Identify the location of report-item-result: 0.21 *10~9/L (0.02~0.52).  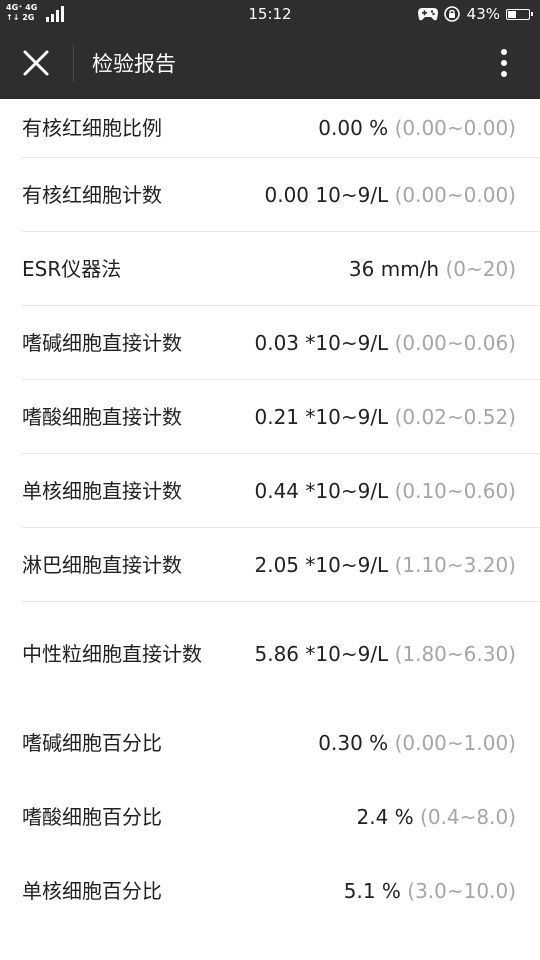
(386, 417).